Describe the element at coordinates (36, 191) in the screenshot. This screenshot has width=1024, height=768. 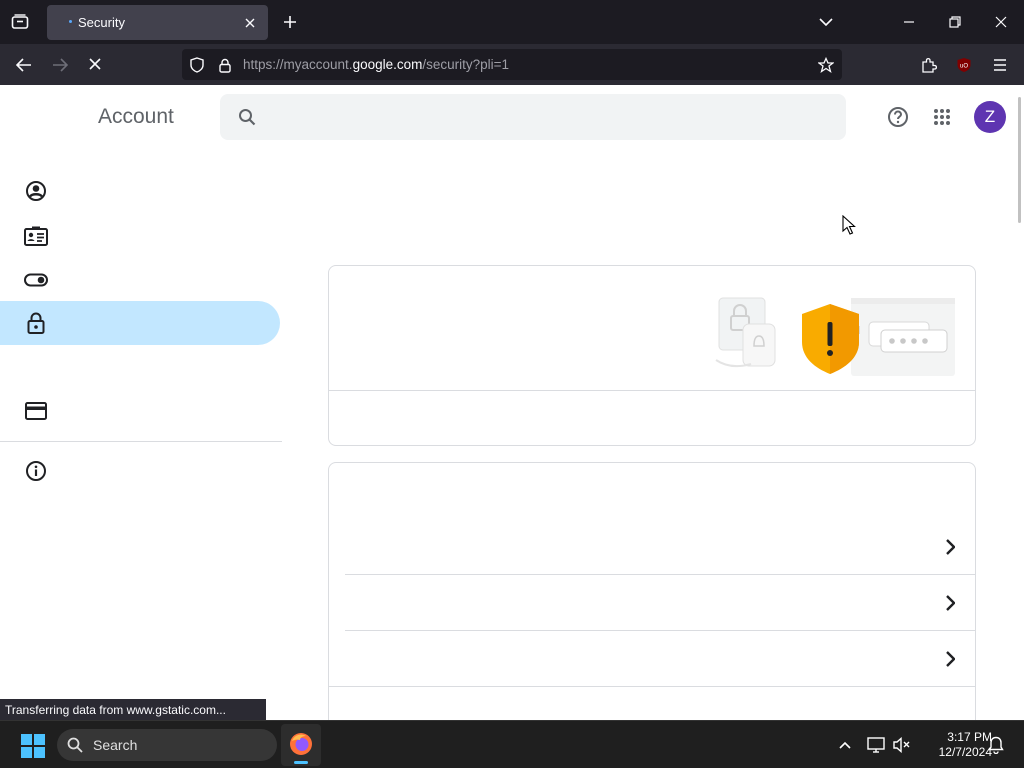
I see `person-circle-icon` at that location.